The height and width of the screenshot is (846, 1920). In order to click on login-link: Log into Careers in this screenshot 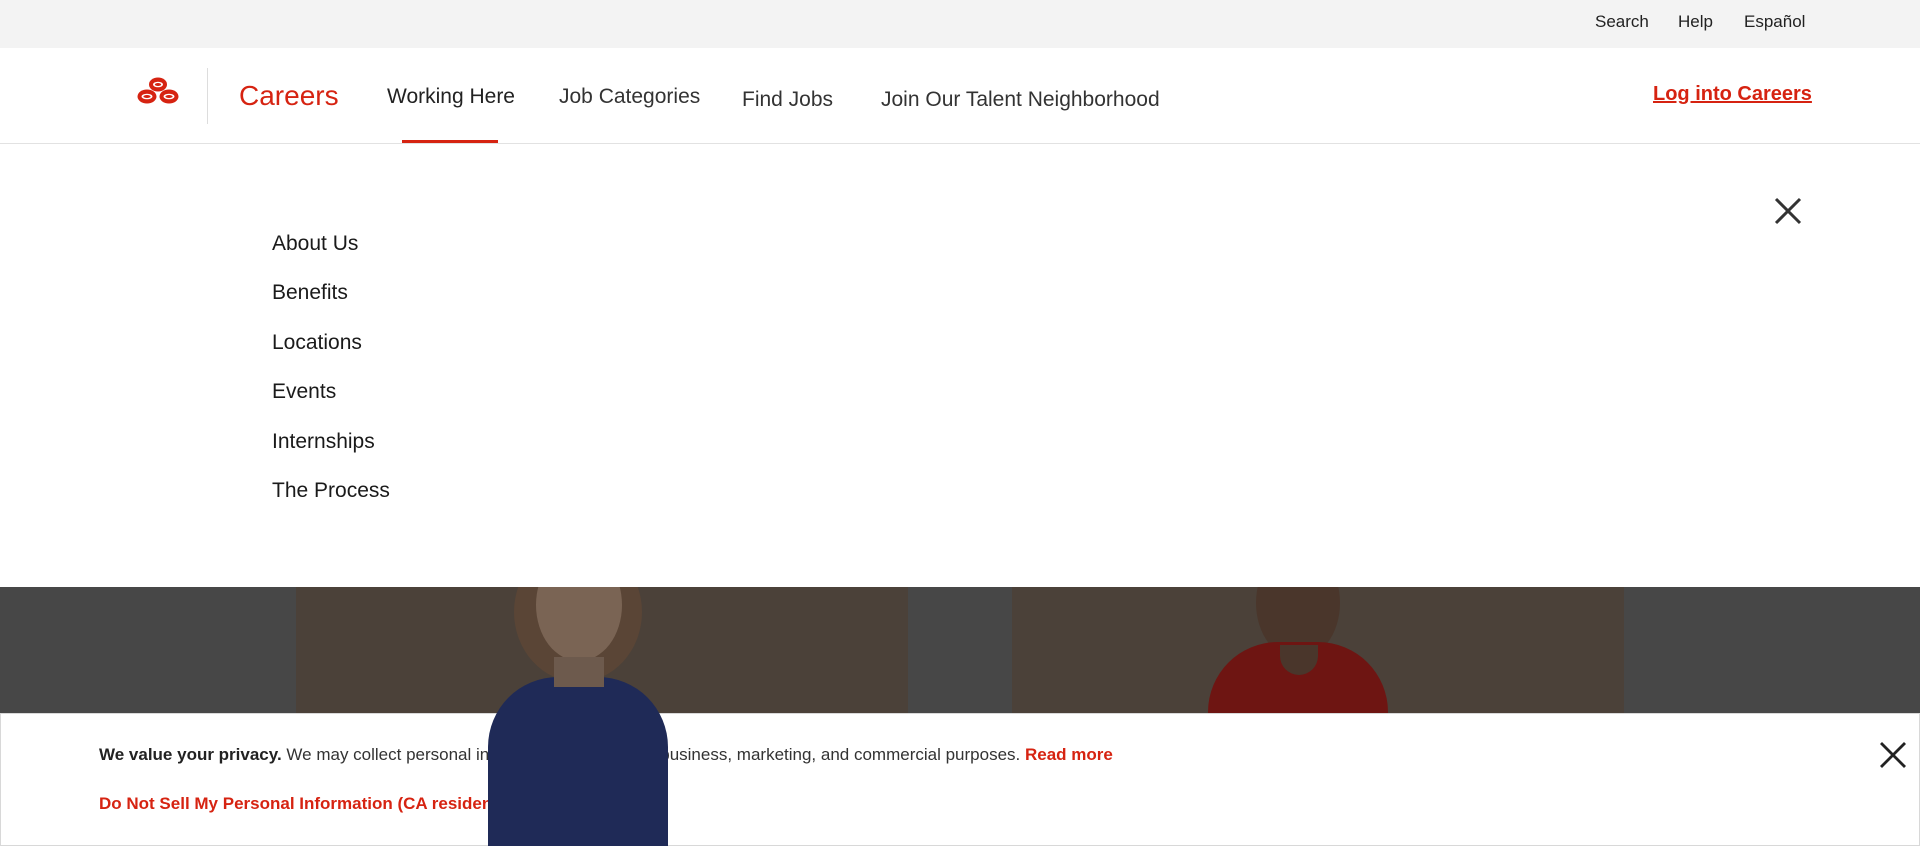, I will do `click(1732, 94)`.